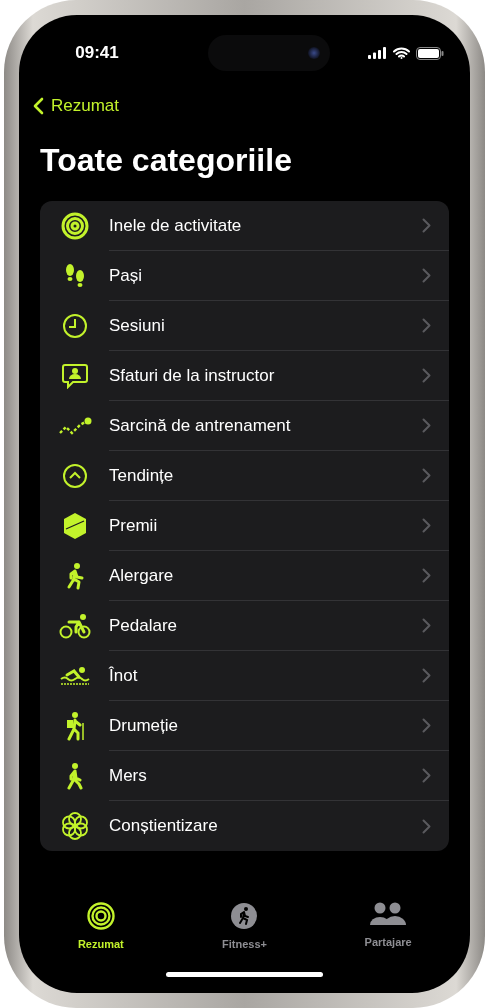 Image resolution: width=489 pixels, height=1008 pixels. Describe the element at coordinates (244, 916) in the screenshot. I see `runner-circle-icon` at that location.